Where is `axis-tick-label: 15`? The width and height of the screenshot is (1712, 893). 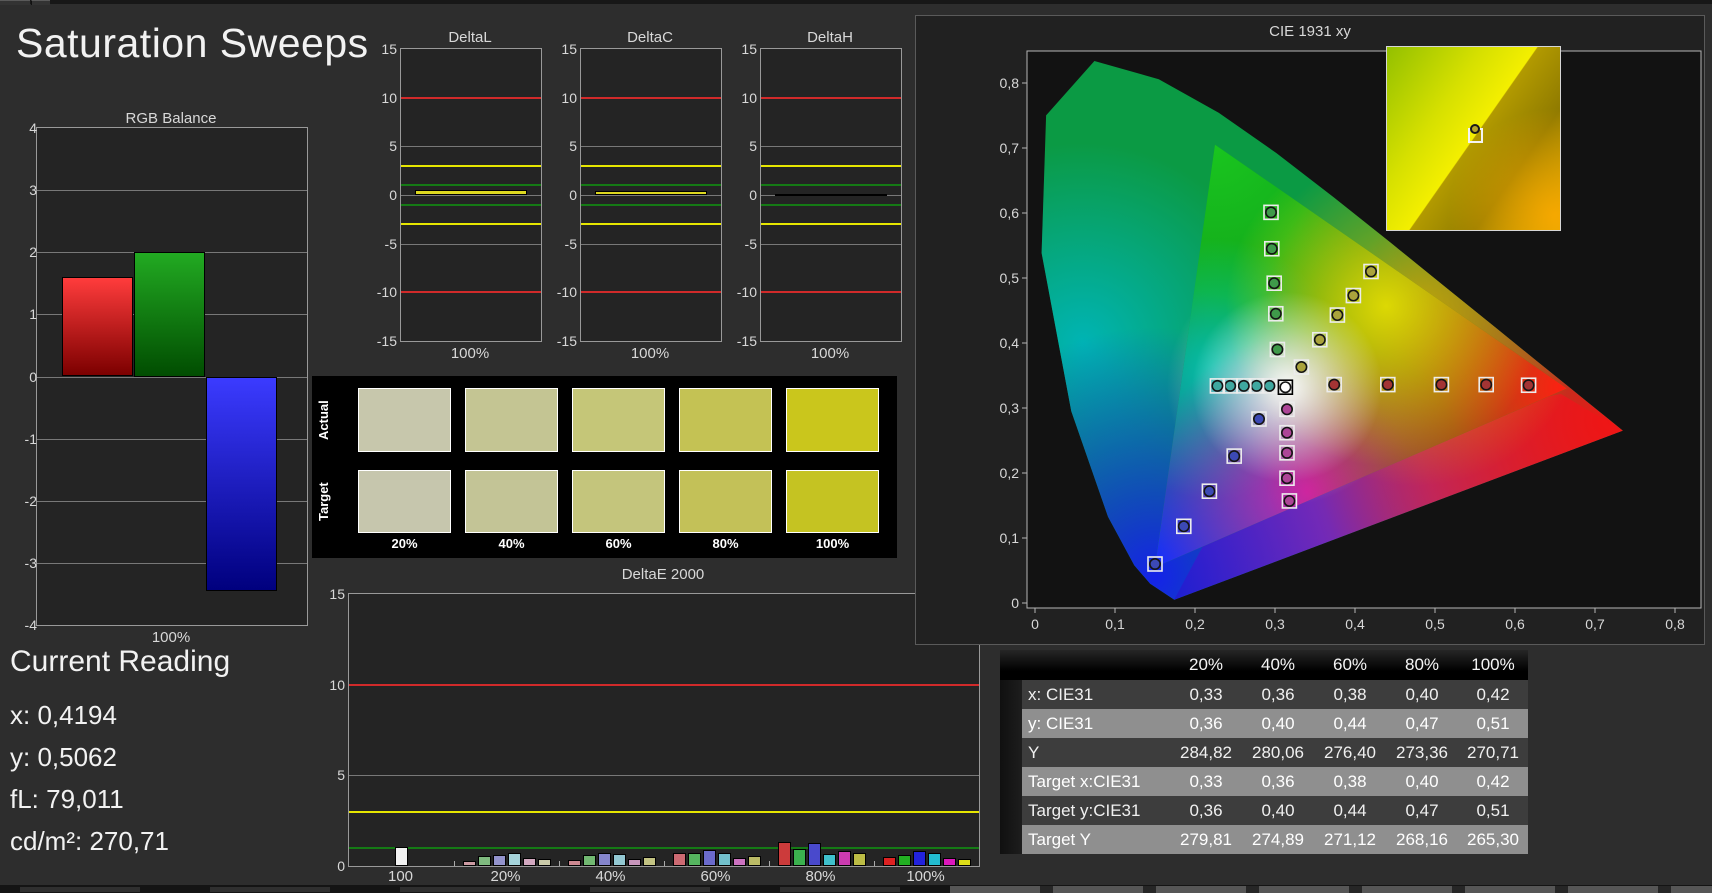
axis-tick-label: 15 is located at coordinates (337, 594).